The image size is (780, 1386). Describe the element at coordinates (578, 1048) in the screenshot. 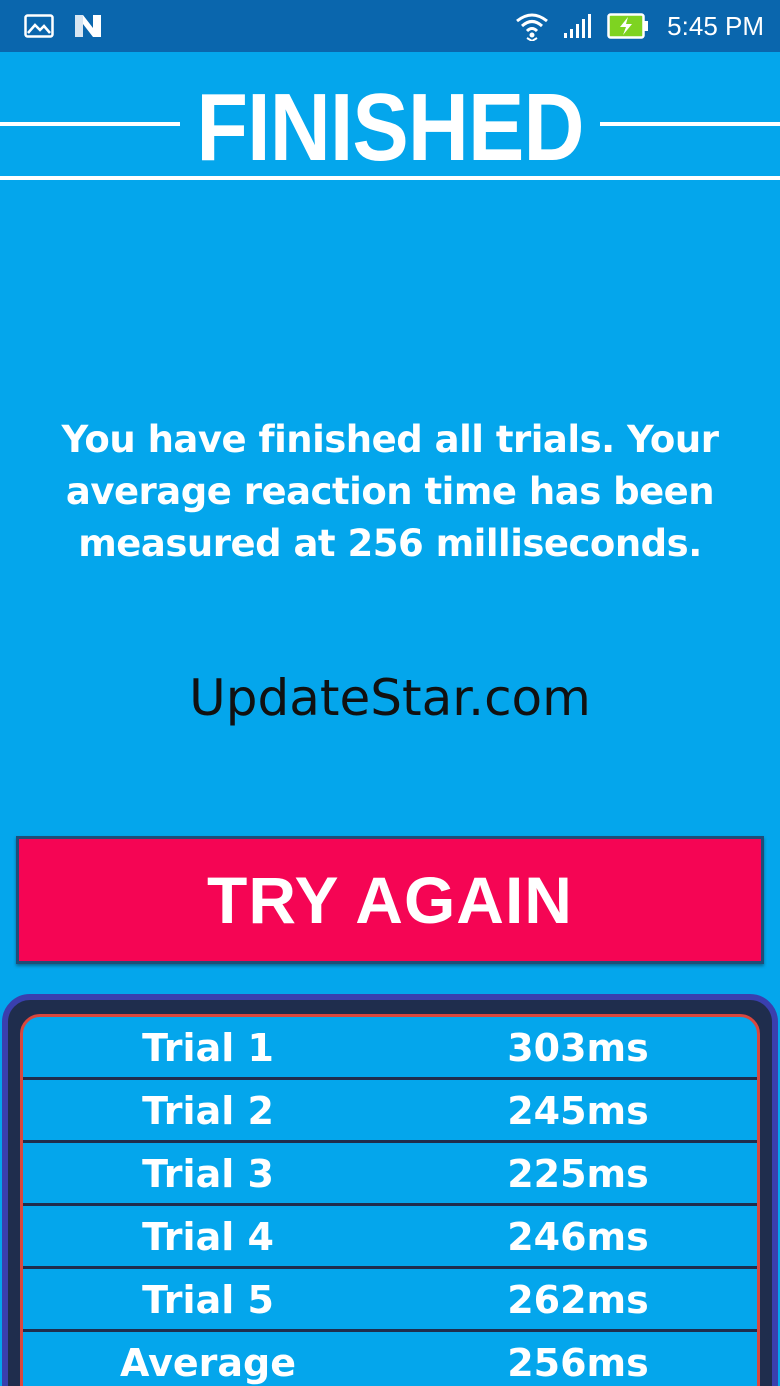

I see `result-value: 303ms` at that location.